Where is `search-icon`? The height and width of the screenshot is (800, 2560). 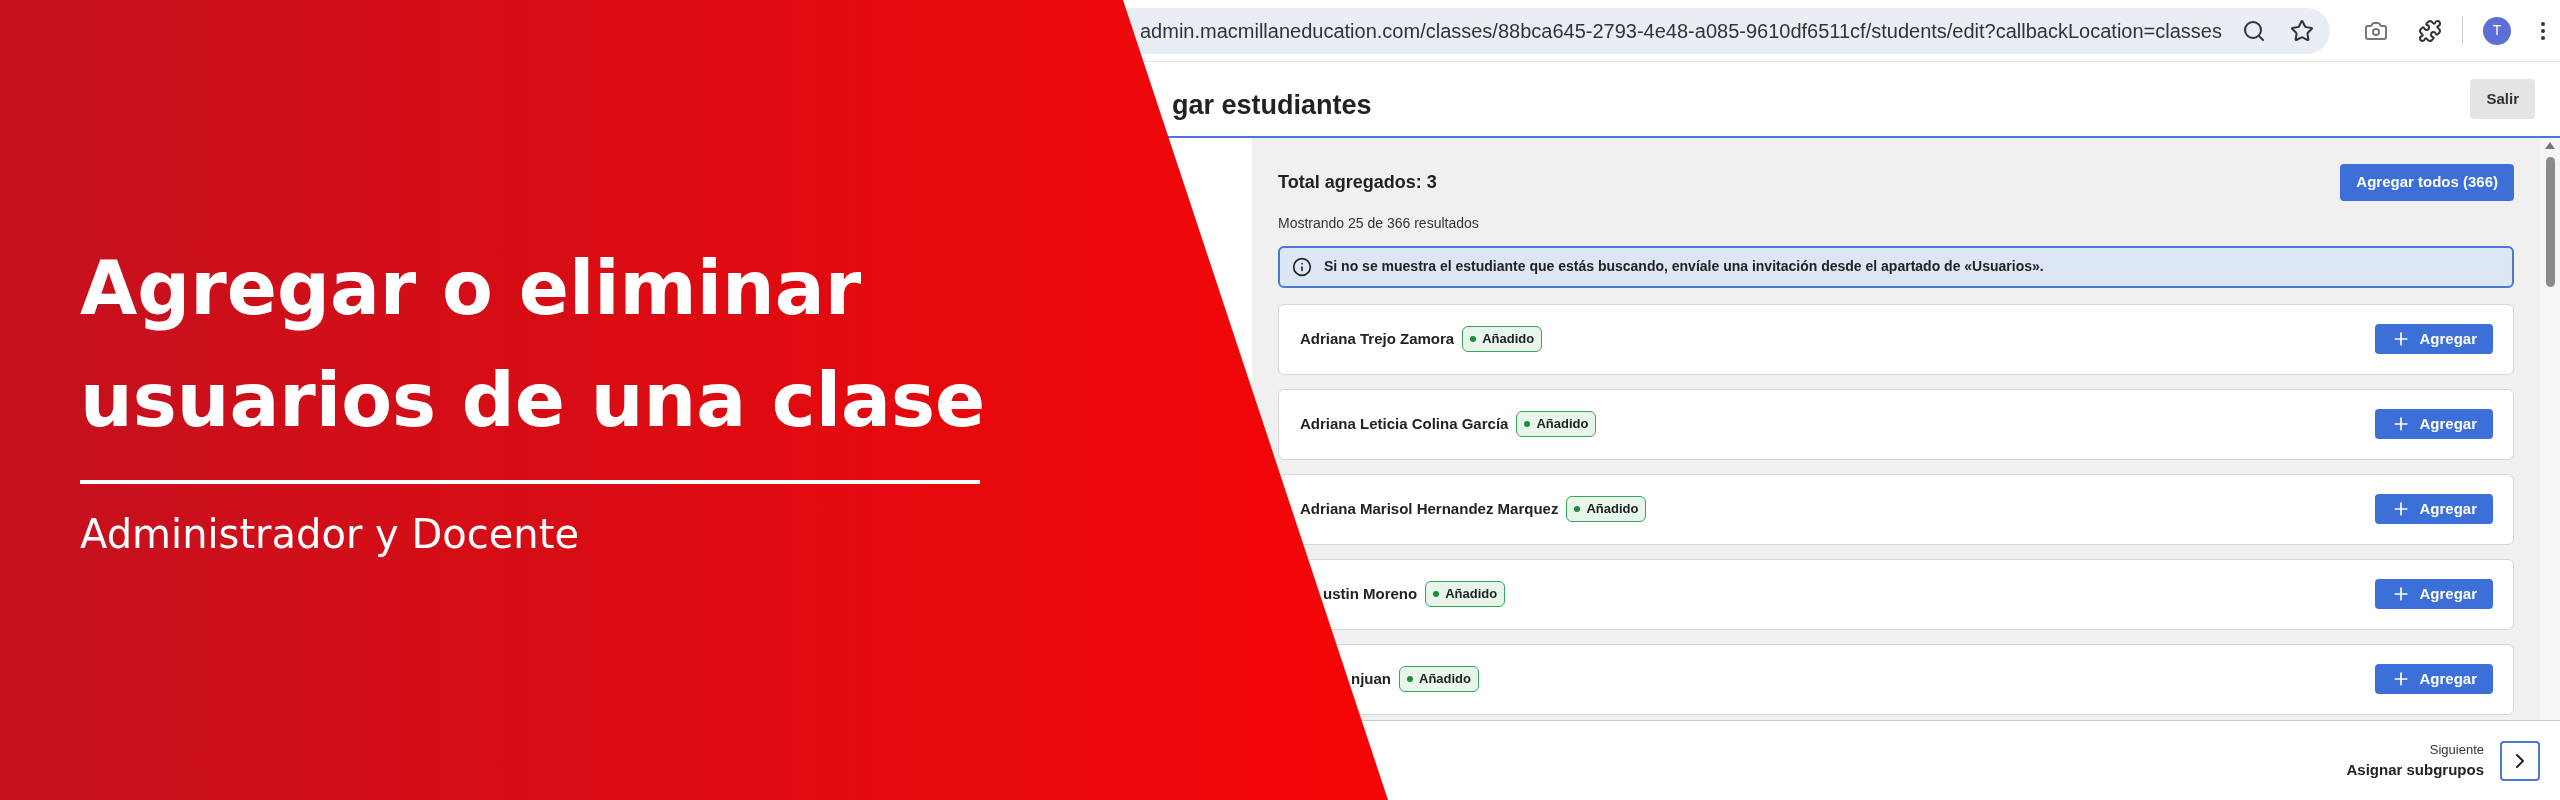 search-icon is located at coordinates (2254, 30).